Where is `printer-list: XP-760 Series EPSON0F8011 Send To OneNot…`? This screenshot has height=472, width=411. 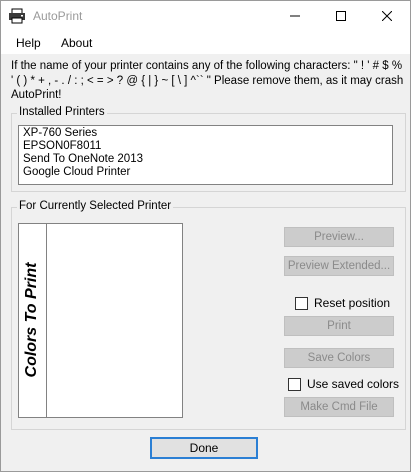 printer-list: XP-760 Series EPSON0F8011 Send To OneNot… is located at coordinates (205, 155).